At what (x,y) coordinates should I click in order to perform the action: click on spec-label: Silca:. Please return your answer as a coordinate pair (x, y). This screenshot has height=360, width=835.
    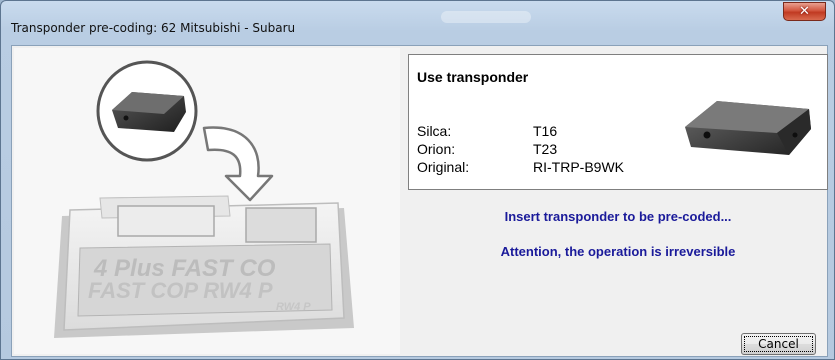
    Looking at the image, I should click on (434, 131).